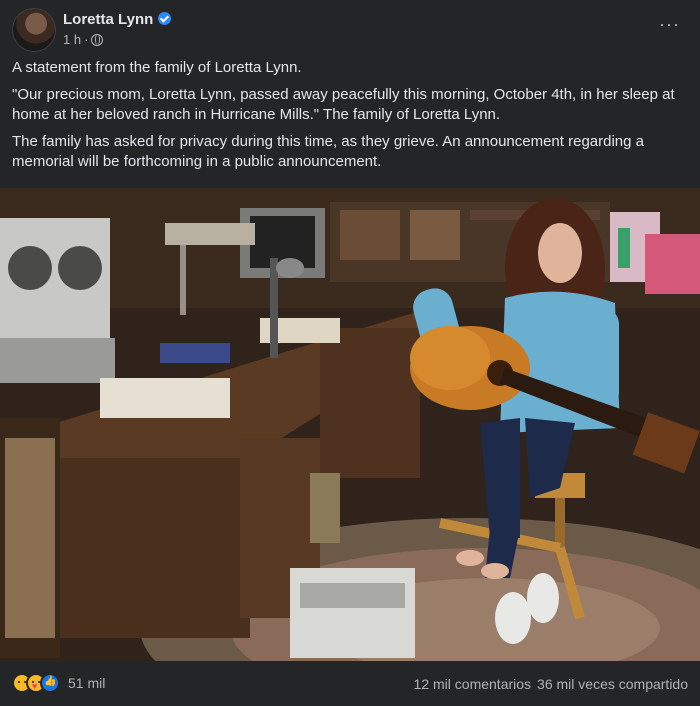  Describe the element at coordinates (165, 18) in the screenshot. I see `verified-badge-icon` at that location.